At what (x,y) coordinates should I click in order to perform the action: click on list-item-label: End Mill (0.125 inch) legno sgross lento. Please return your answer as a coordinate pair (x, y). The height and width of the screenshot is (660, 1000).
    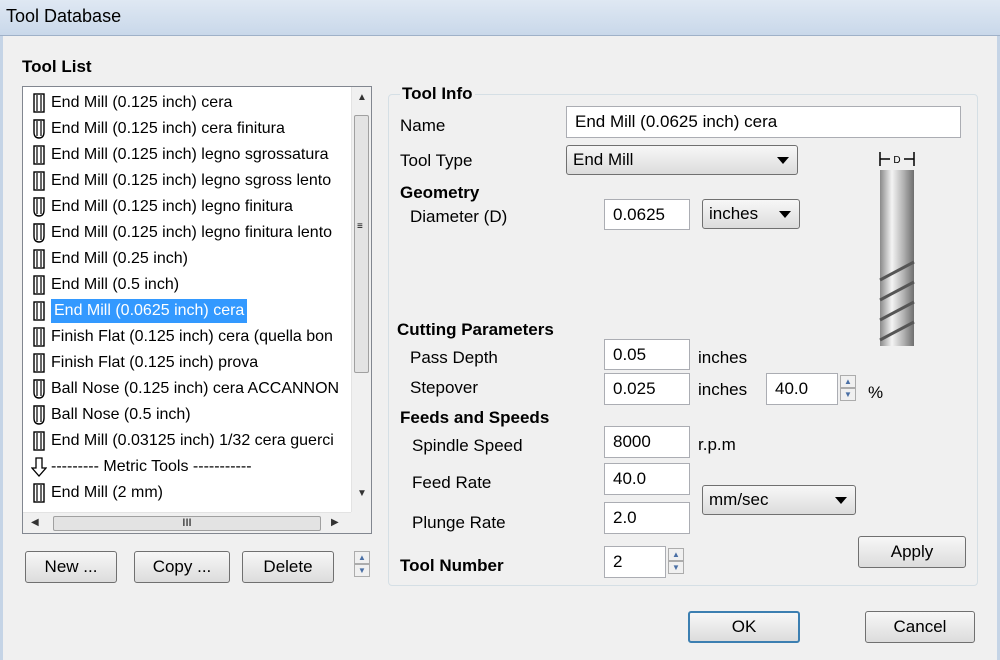
    Looking at the image, I should click on (191, 180).